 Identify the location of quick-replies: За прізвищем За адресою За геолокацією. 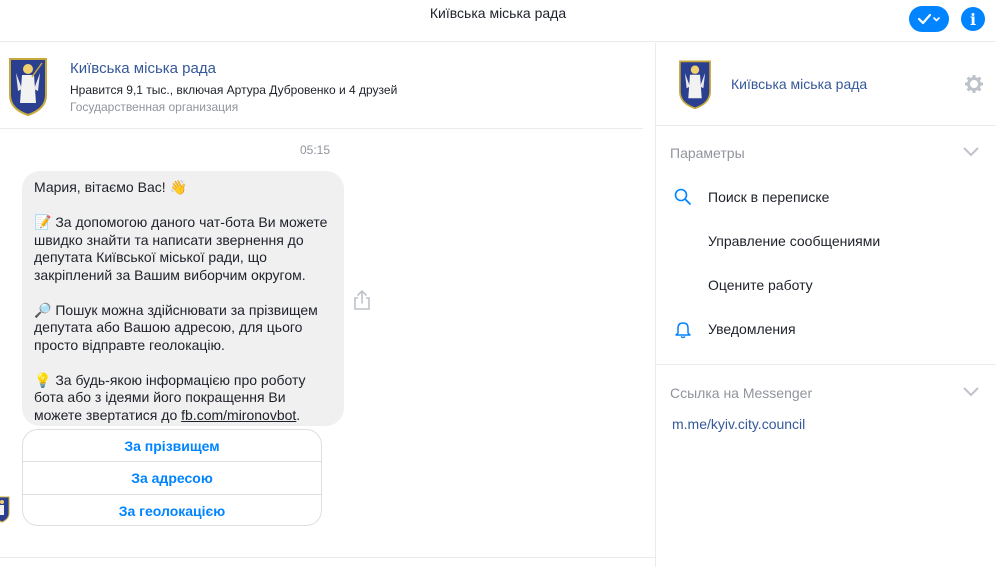
(172, 477).